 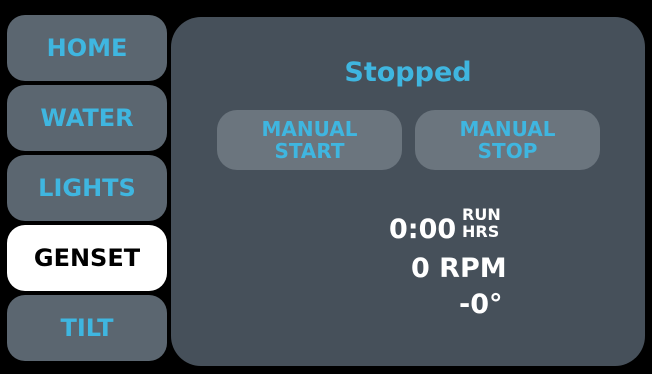 I want to click on manual-start-label-line2: START, so click(x=309, y=151).